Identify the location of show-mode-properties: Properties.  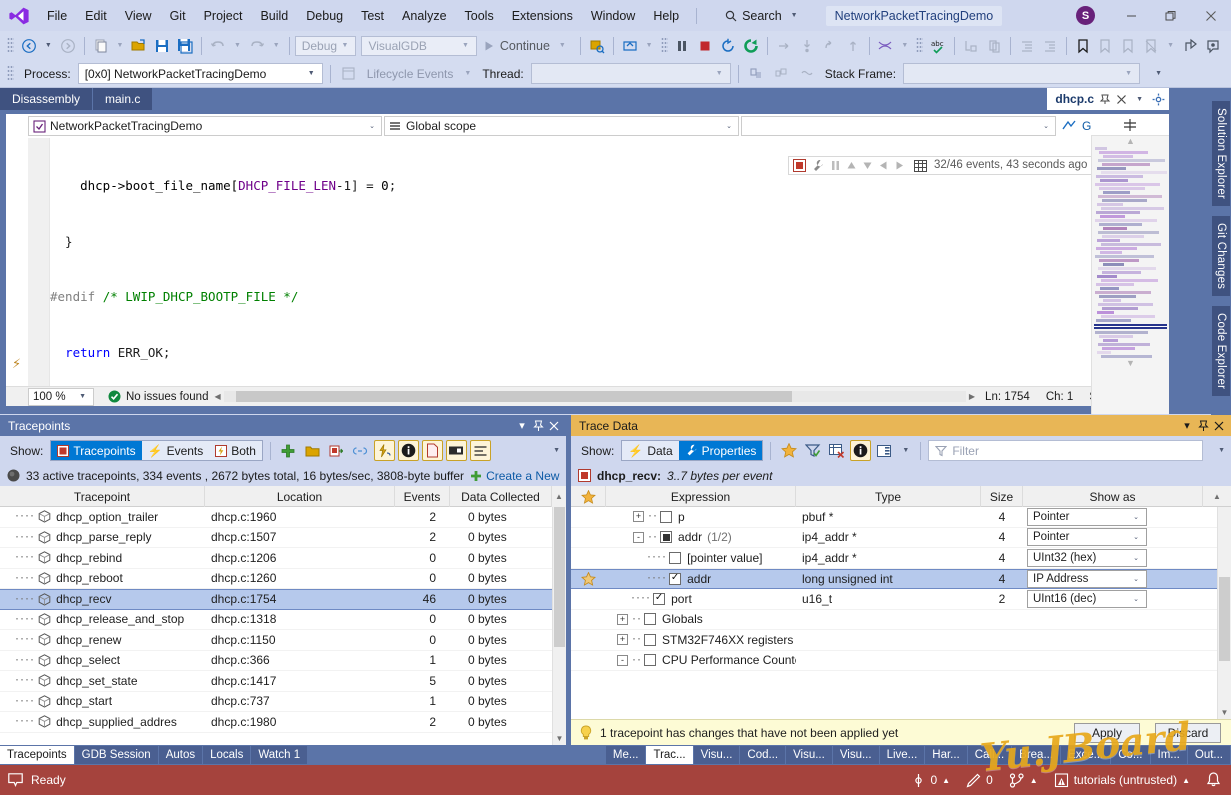
(720, 450).